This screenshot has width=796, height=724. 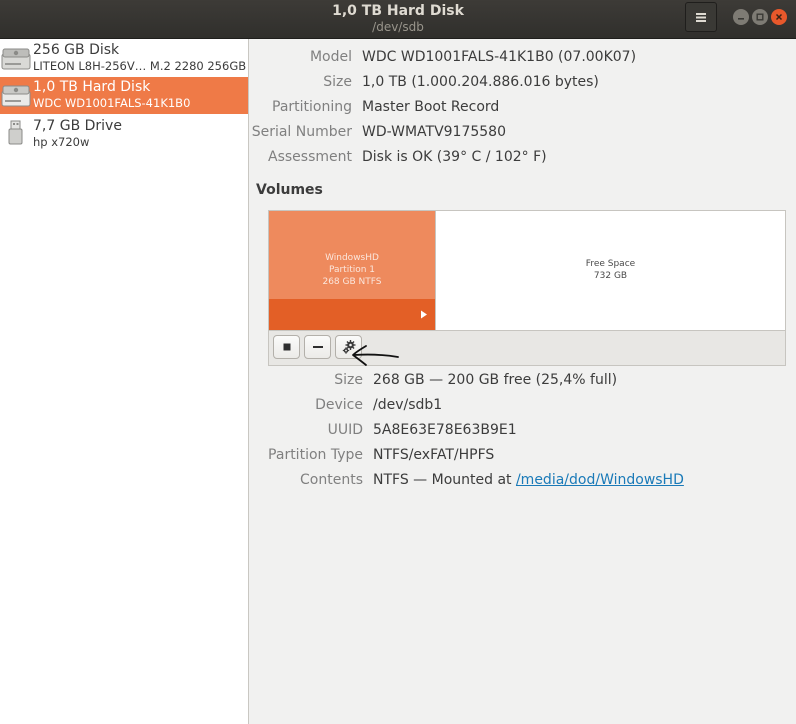 I want to click on disk-info-value: 1,0 TB (1.000.204.886.016 bytes), so click(x=480, y=82).